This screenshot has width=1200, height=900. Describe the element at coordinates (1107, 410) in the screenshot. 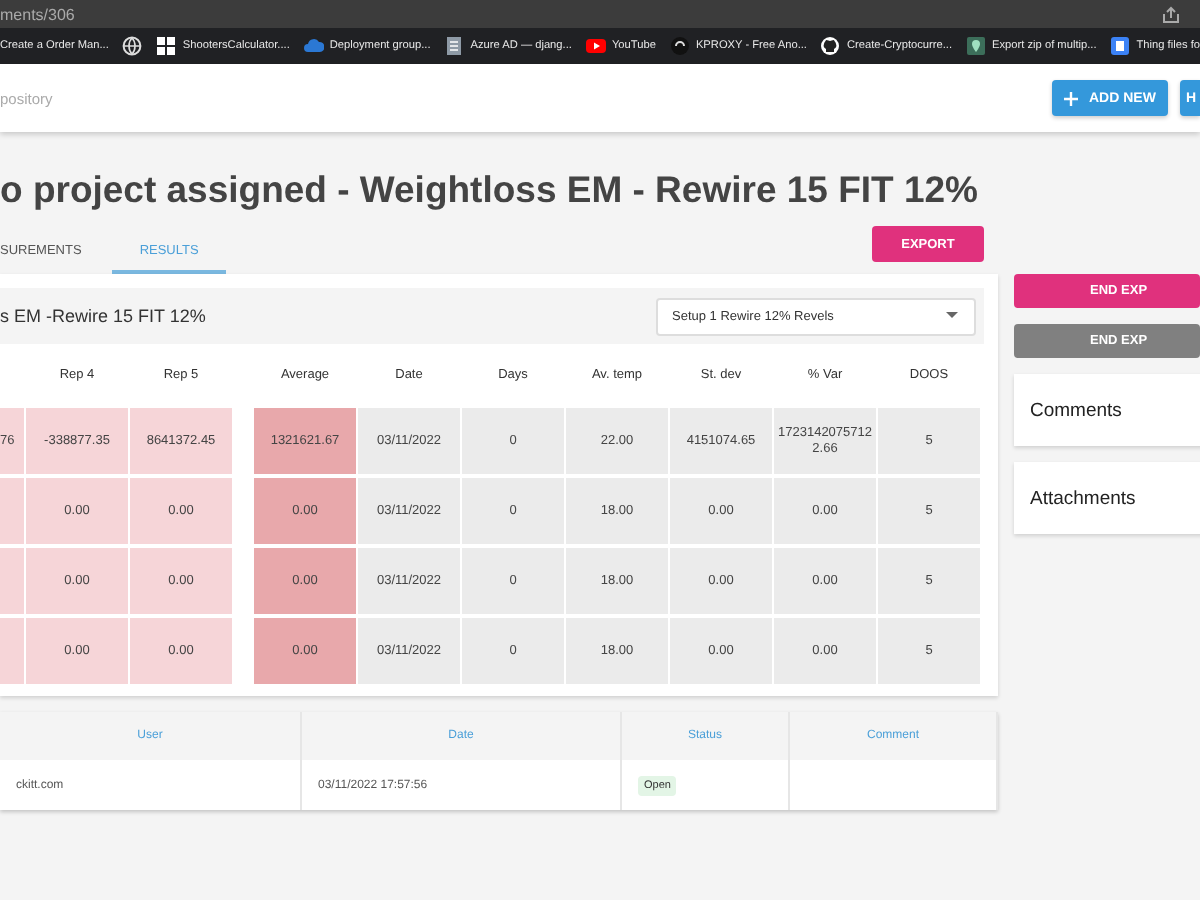

I see `panel-title: Comments` at that location.